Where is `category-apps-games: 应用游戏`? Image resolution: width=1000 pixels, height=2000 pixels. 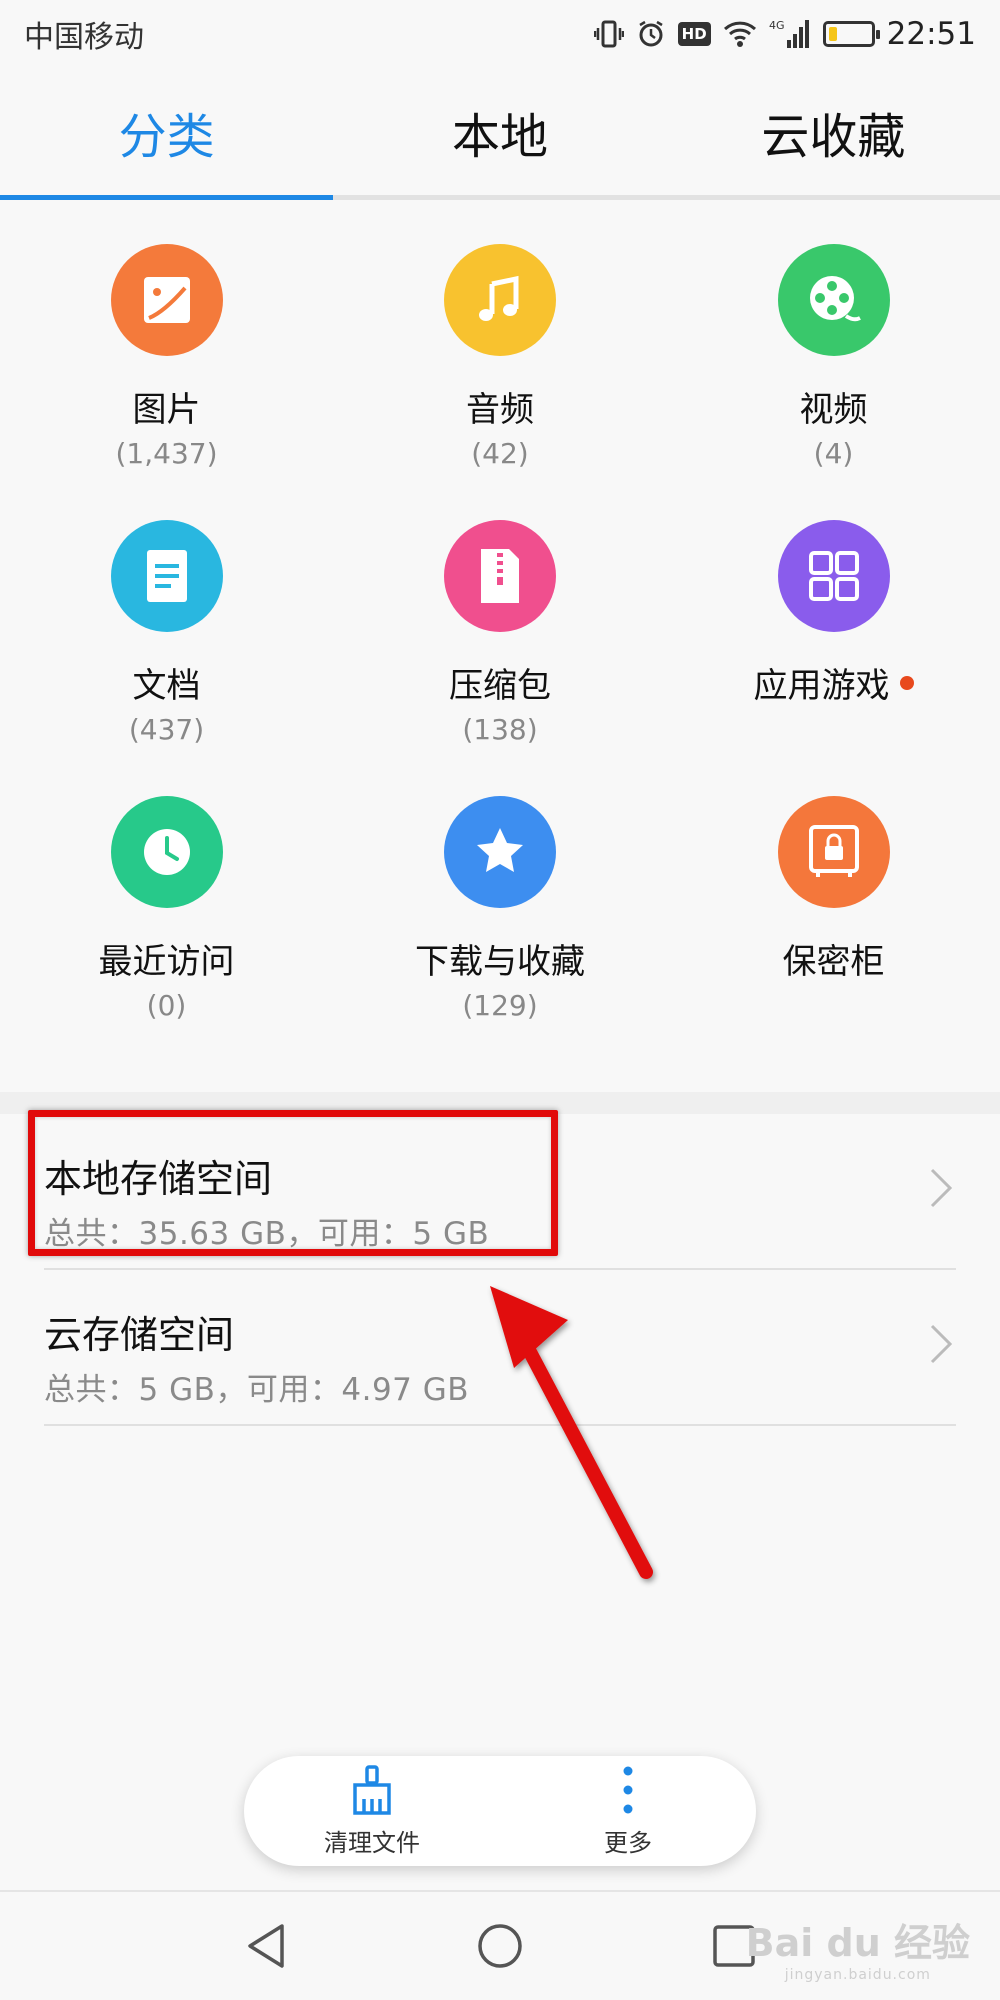
category-apps-games: 应用游戏 is located at coordinates (833, 640).